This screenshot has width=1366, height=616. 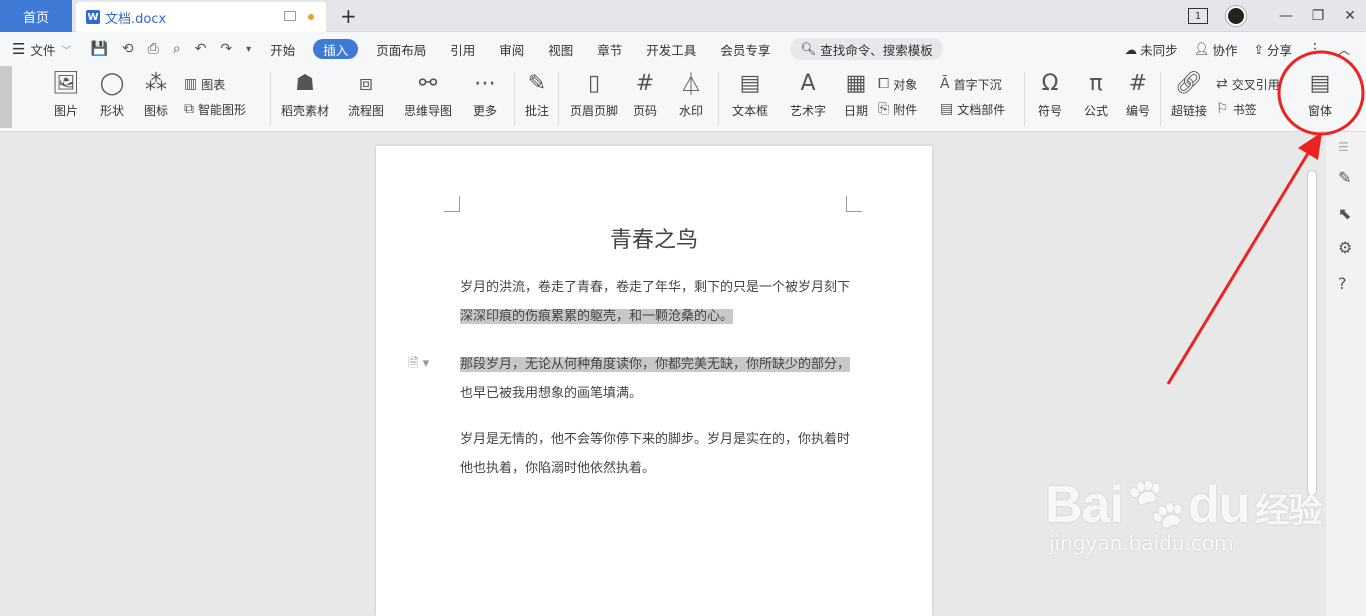 I want to click on page-number-button: # 页码, so click(x=645, y=99).